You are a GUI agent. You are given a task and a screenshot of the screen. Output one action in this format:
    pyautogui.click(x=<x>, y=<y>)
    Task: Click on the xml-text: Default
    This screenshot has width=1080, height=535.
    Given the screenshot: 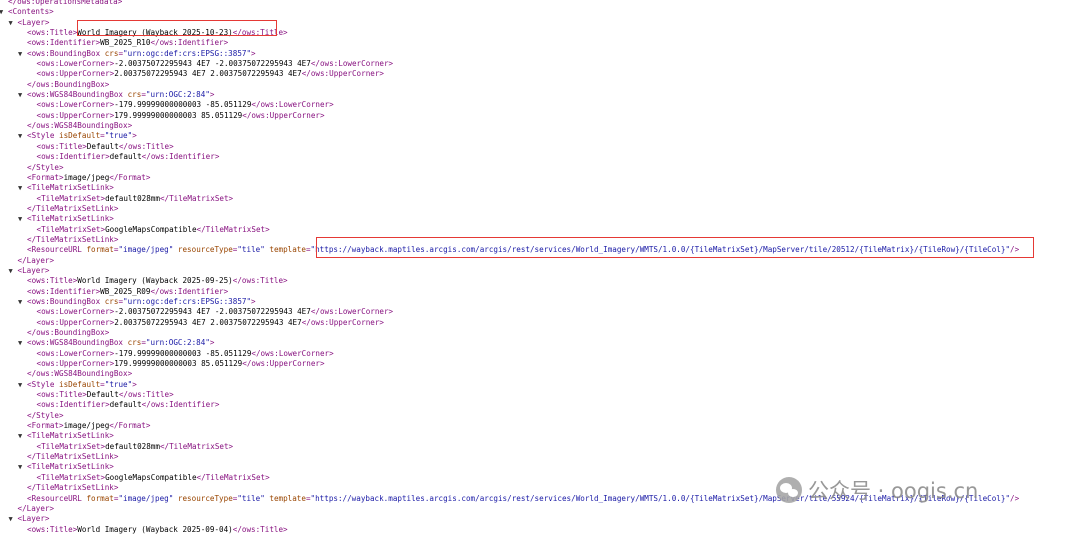 What is the action you would take?
    pyautogui.click(x=102, y=146)
    